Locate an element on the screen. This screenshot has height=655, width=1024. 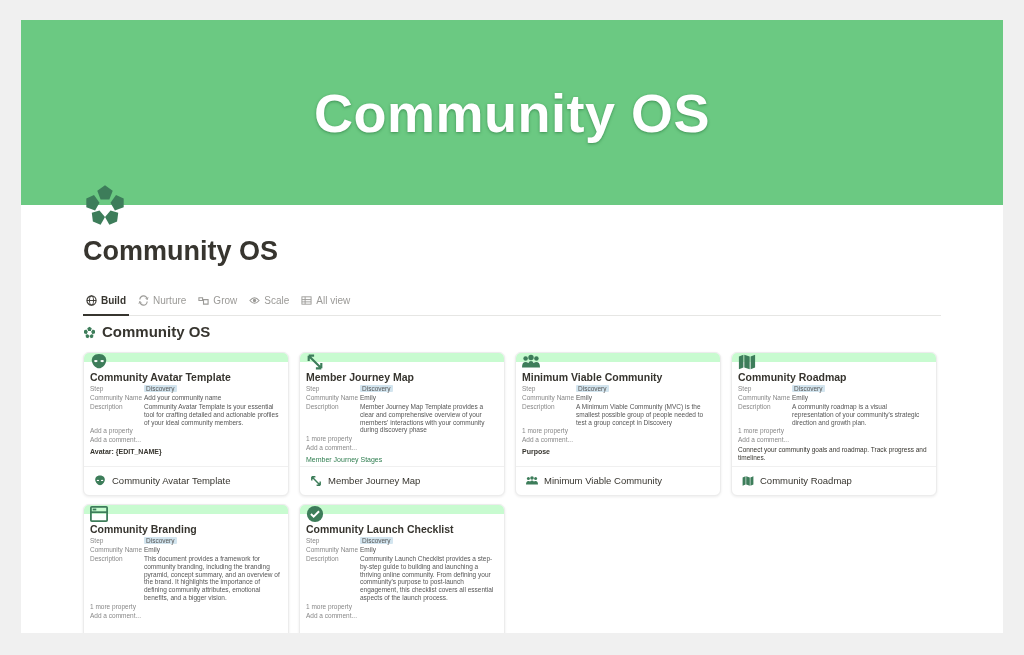
cycle-icon is located at coordinates (143, 301).